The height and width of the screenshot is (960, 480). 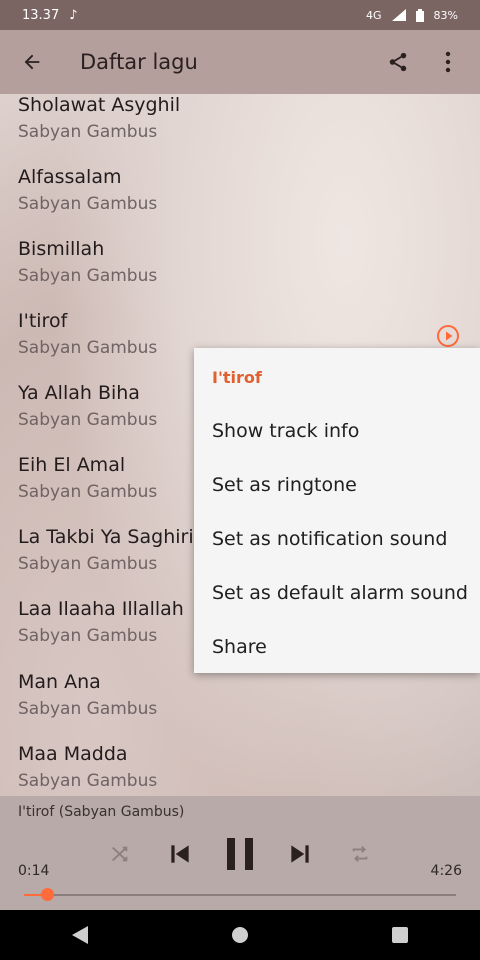 I want to click on song-title: Sholawat Asyghil, so click(x=99, y=105).